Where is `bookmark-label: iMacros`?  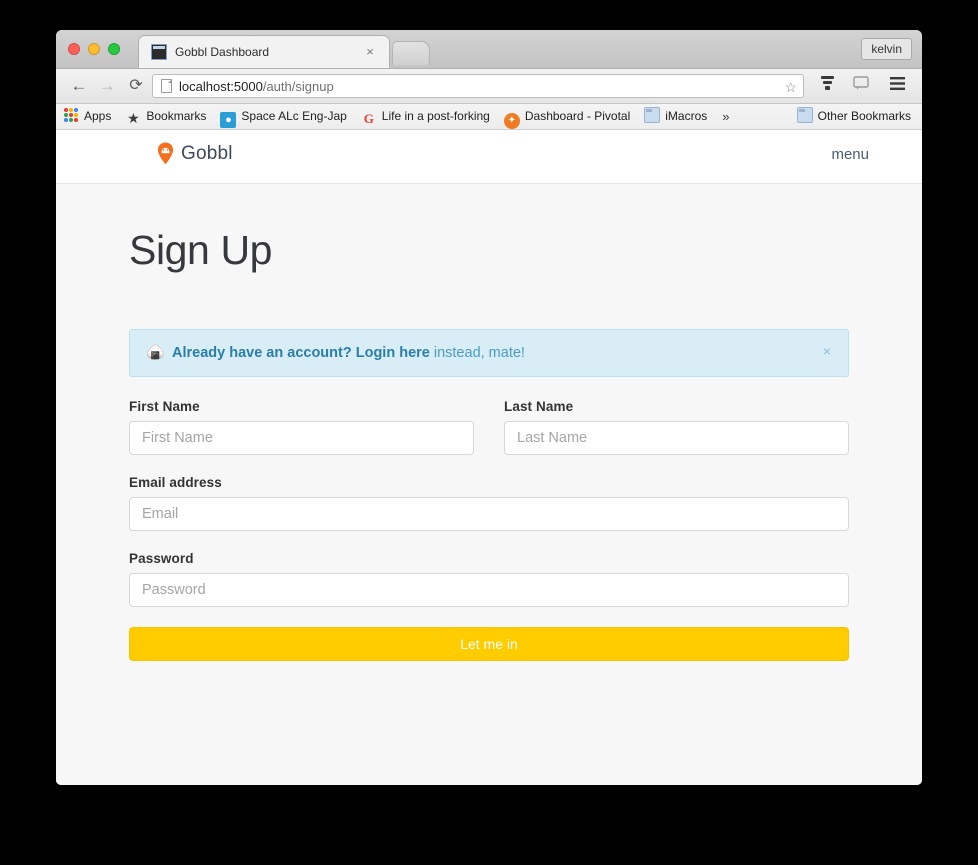
bookmark-label: iMacros is located at coordinates (686, 116).